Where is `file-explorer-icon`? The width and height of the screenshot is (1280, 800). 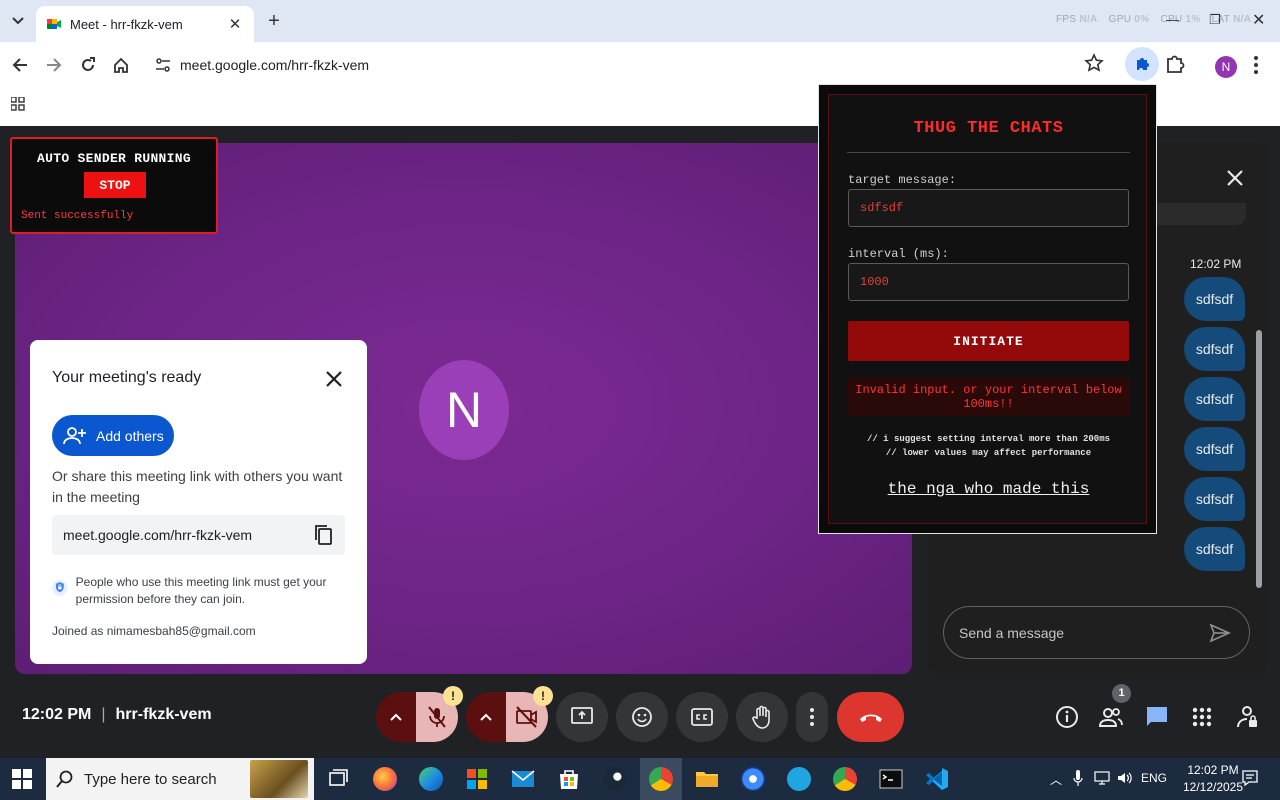 file-explorer-icon is located at coordinates (707, 779).